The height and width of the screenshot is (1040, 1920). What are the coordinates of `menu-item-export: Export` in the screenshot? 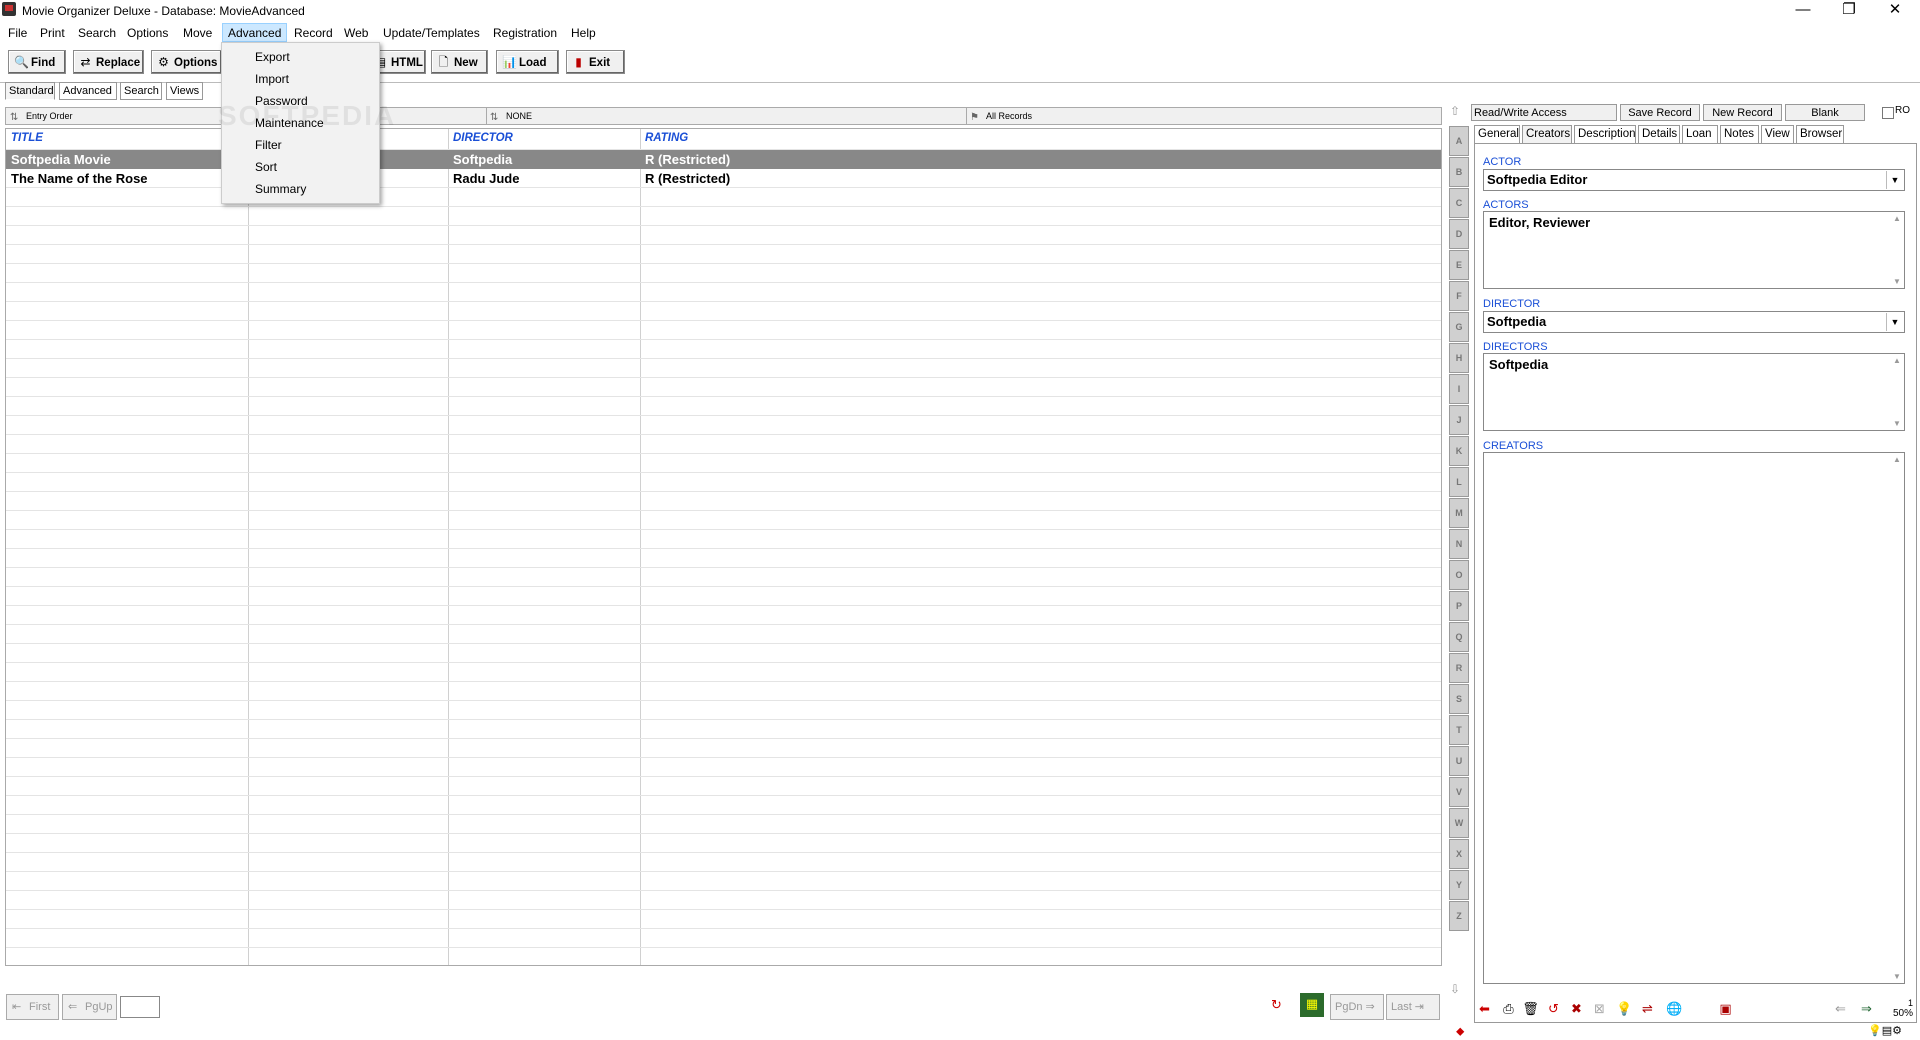 It's located at (299, 57).